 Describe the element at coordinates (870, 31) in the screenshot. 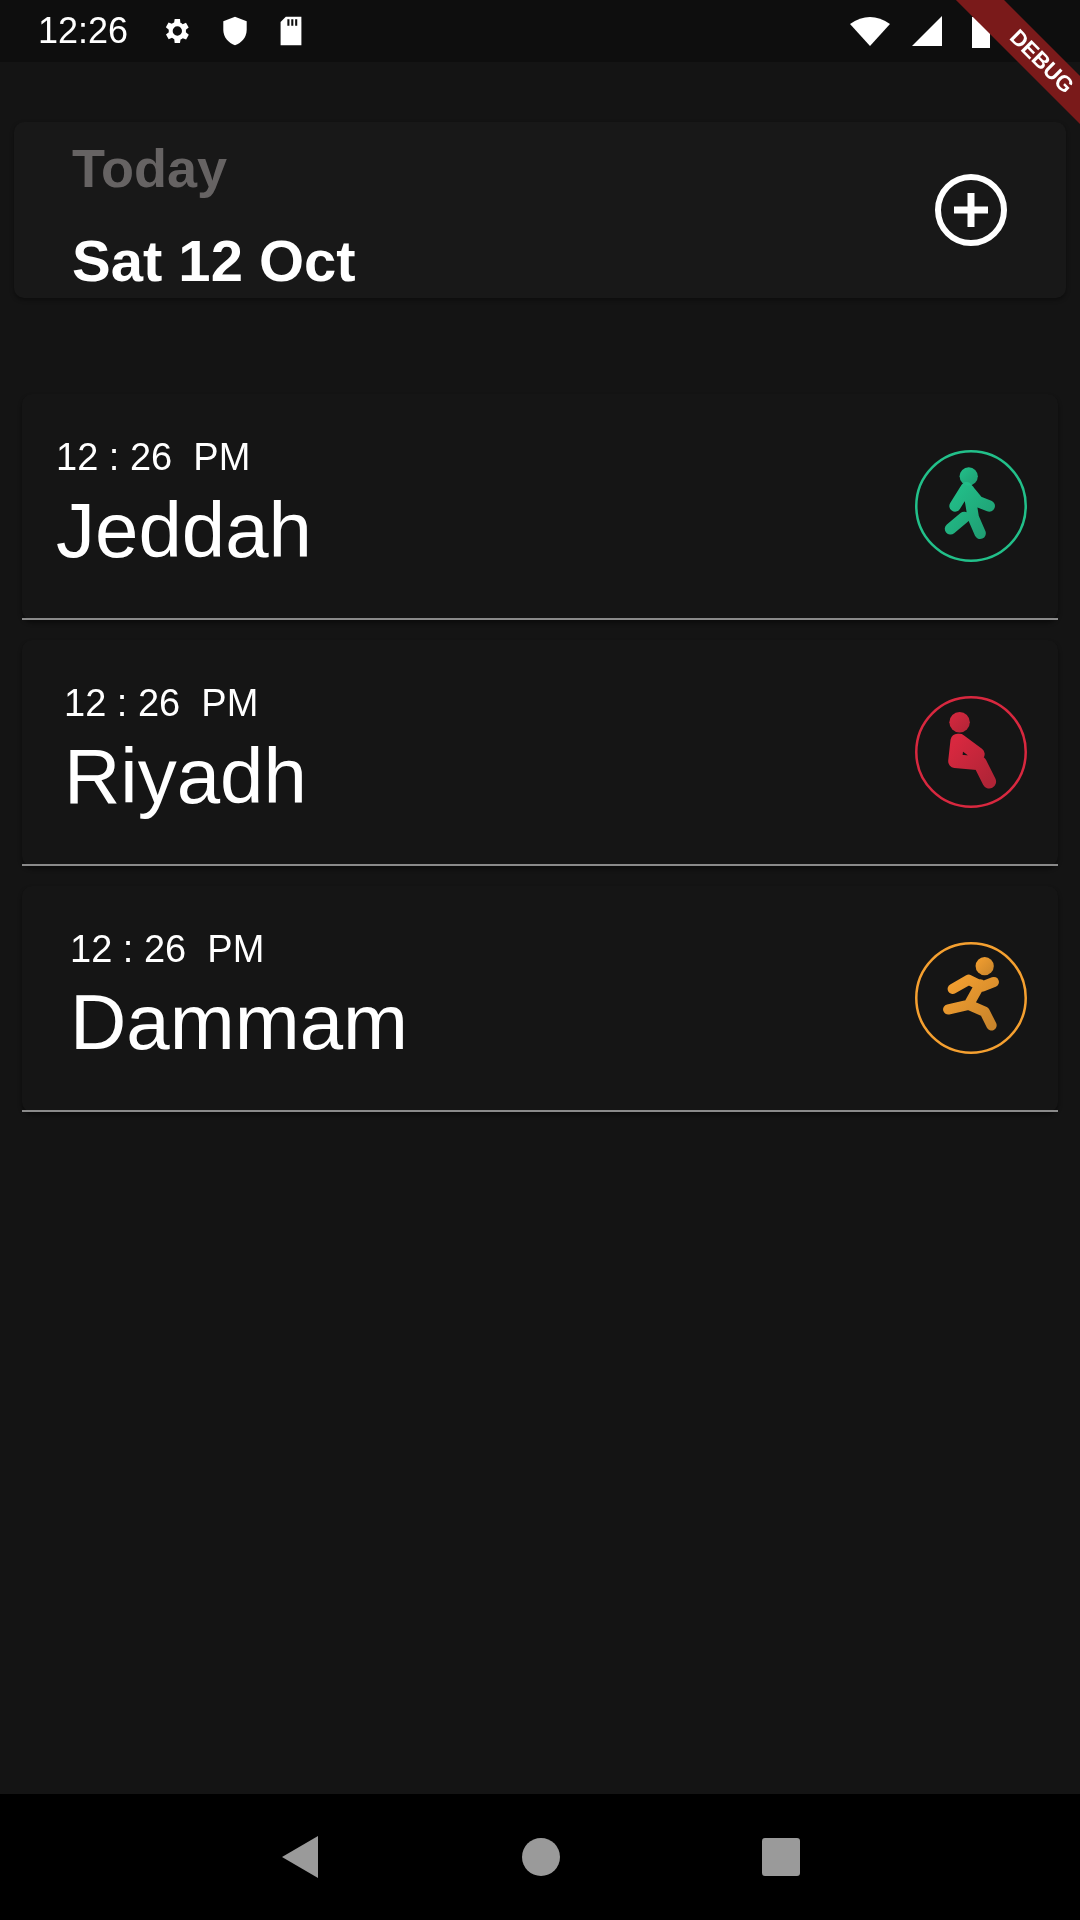

I see `wifi-icon` at that location.